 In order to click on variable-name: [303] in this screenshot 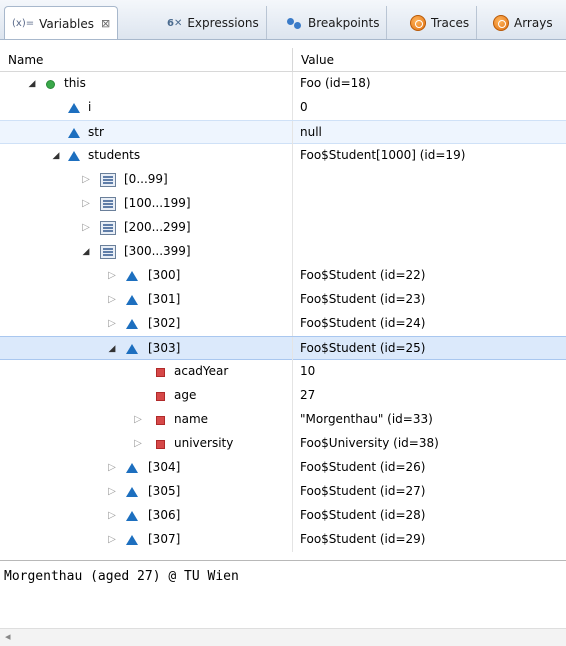, I will do `click(164, 348)`.